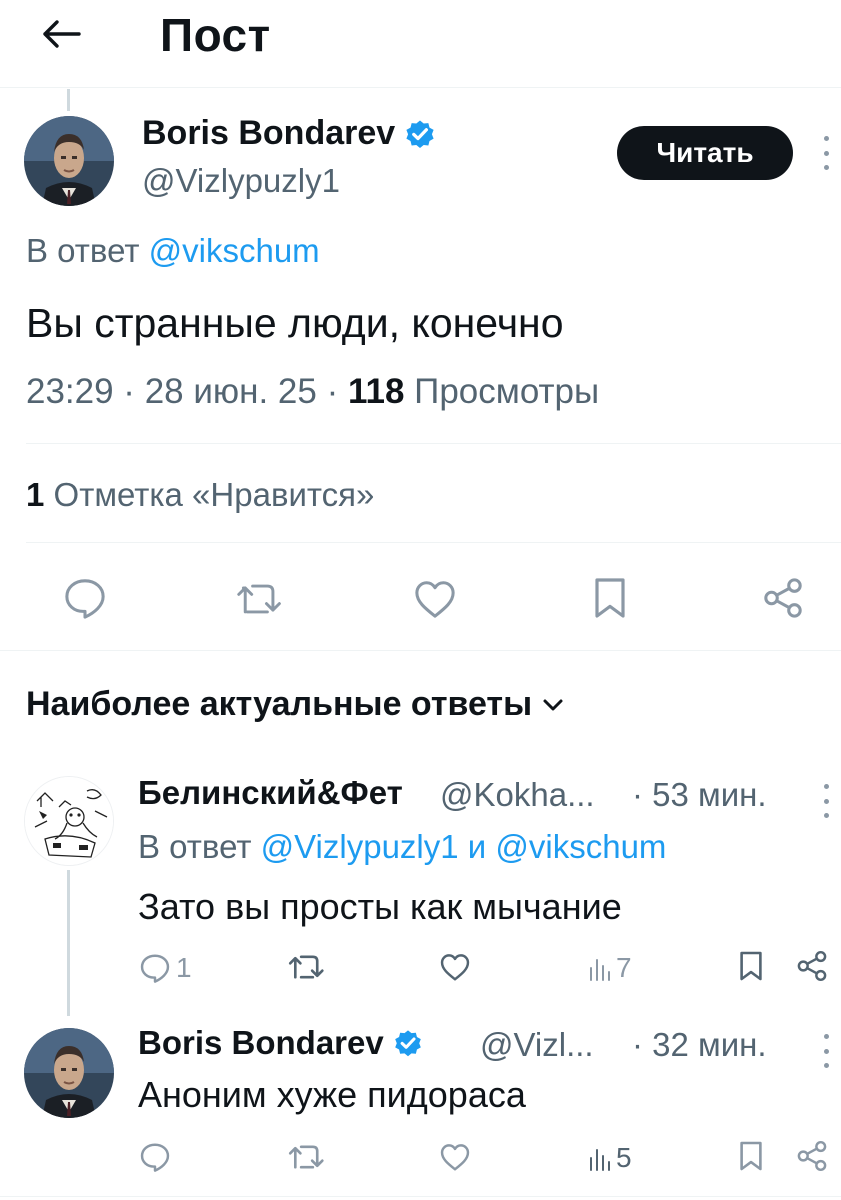  What do you see at coordinates (215, 35) in the screenshot?
I see `page-title: Пост` at bounding box center [215, 35].